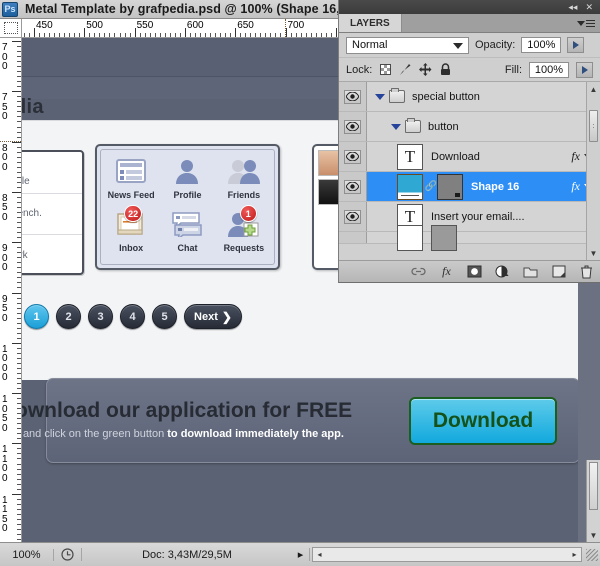  I want to click on widget-cell-requests: 1 Requests, so click(244, 232).